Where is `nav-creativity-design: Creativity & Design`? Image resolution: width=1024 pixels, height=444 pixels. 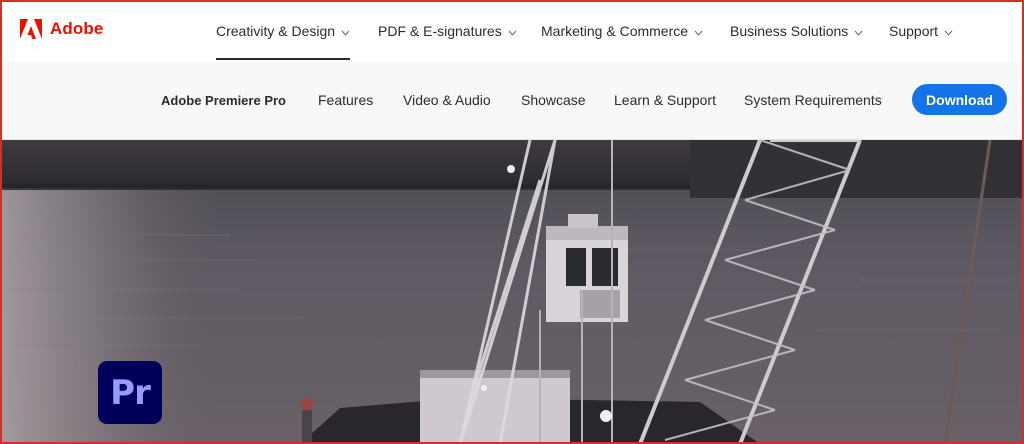
nav-creativity-design: Creativity & Design is located at coordinates (283, 31).